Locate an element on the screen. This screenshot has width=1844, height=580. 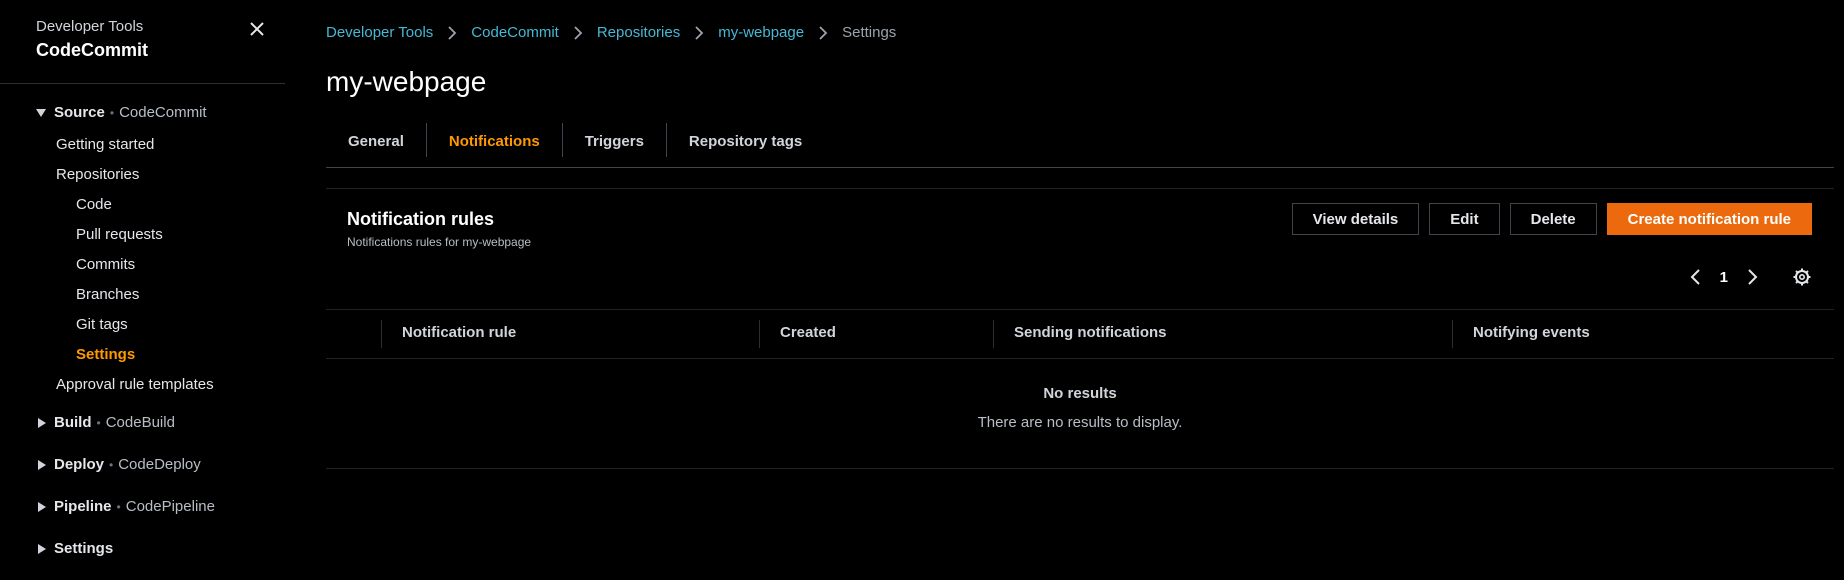
empty-state-title: No results is located at coordinates (1080, 393).